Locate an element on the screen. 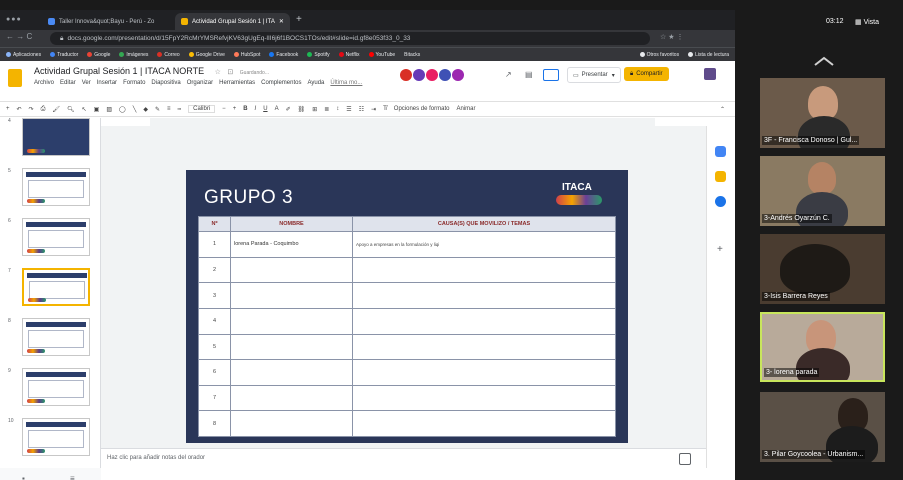 The height and width of the screenshot is (480, 903). header-name: NOMBRE is located at coordinates (291, 224).